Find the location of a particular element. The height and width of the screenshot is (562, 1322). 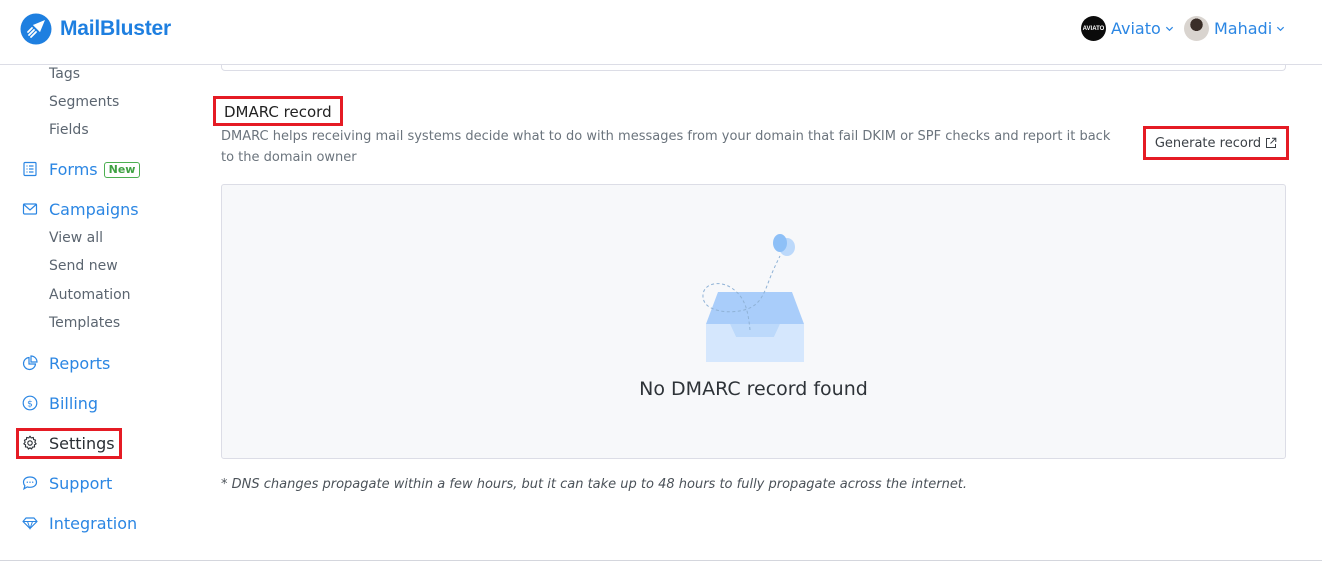

sidebar-item-label: Integration is located at coordinates (93, 523).